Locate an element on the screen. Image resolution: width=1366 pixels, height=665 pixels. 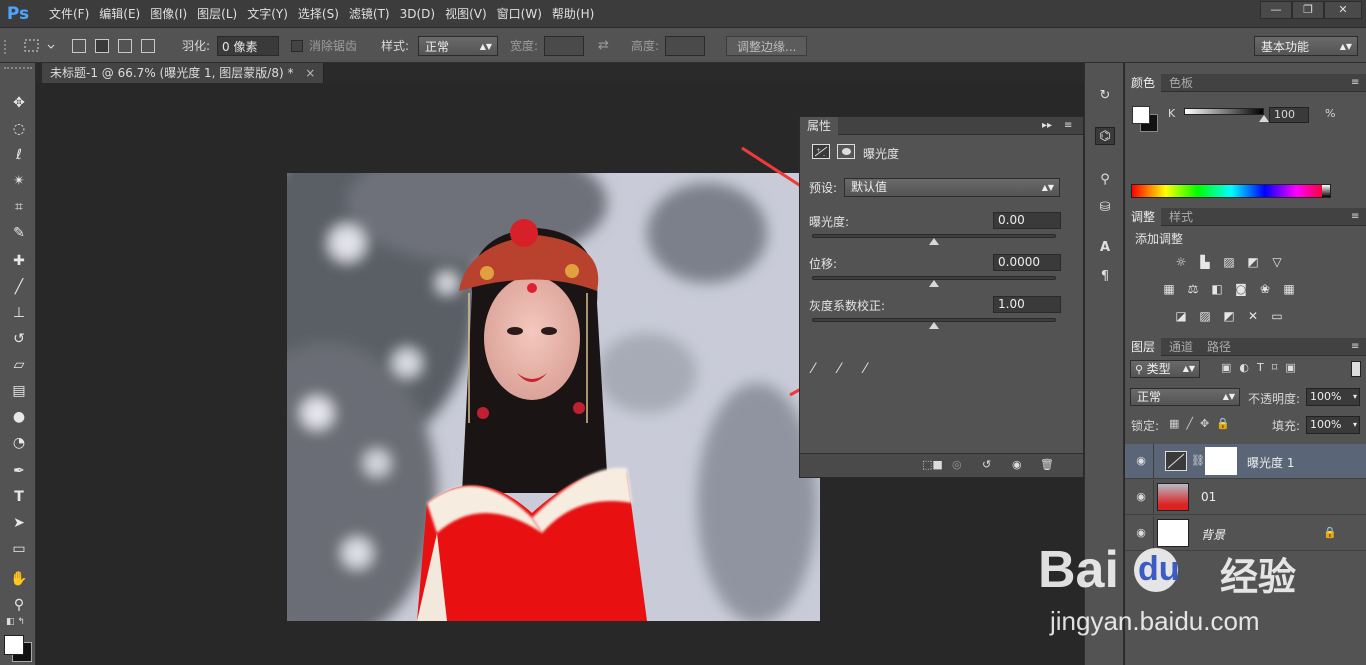
curves-icon: ▨ is located at coordinates (1229, 262).